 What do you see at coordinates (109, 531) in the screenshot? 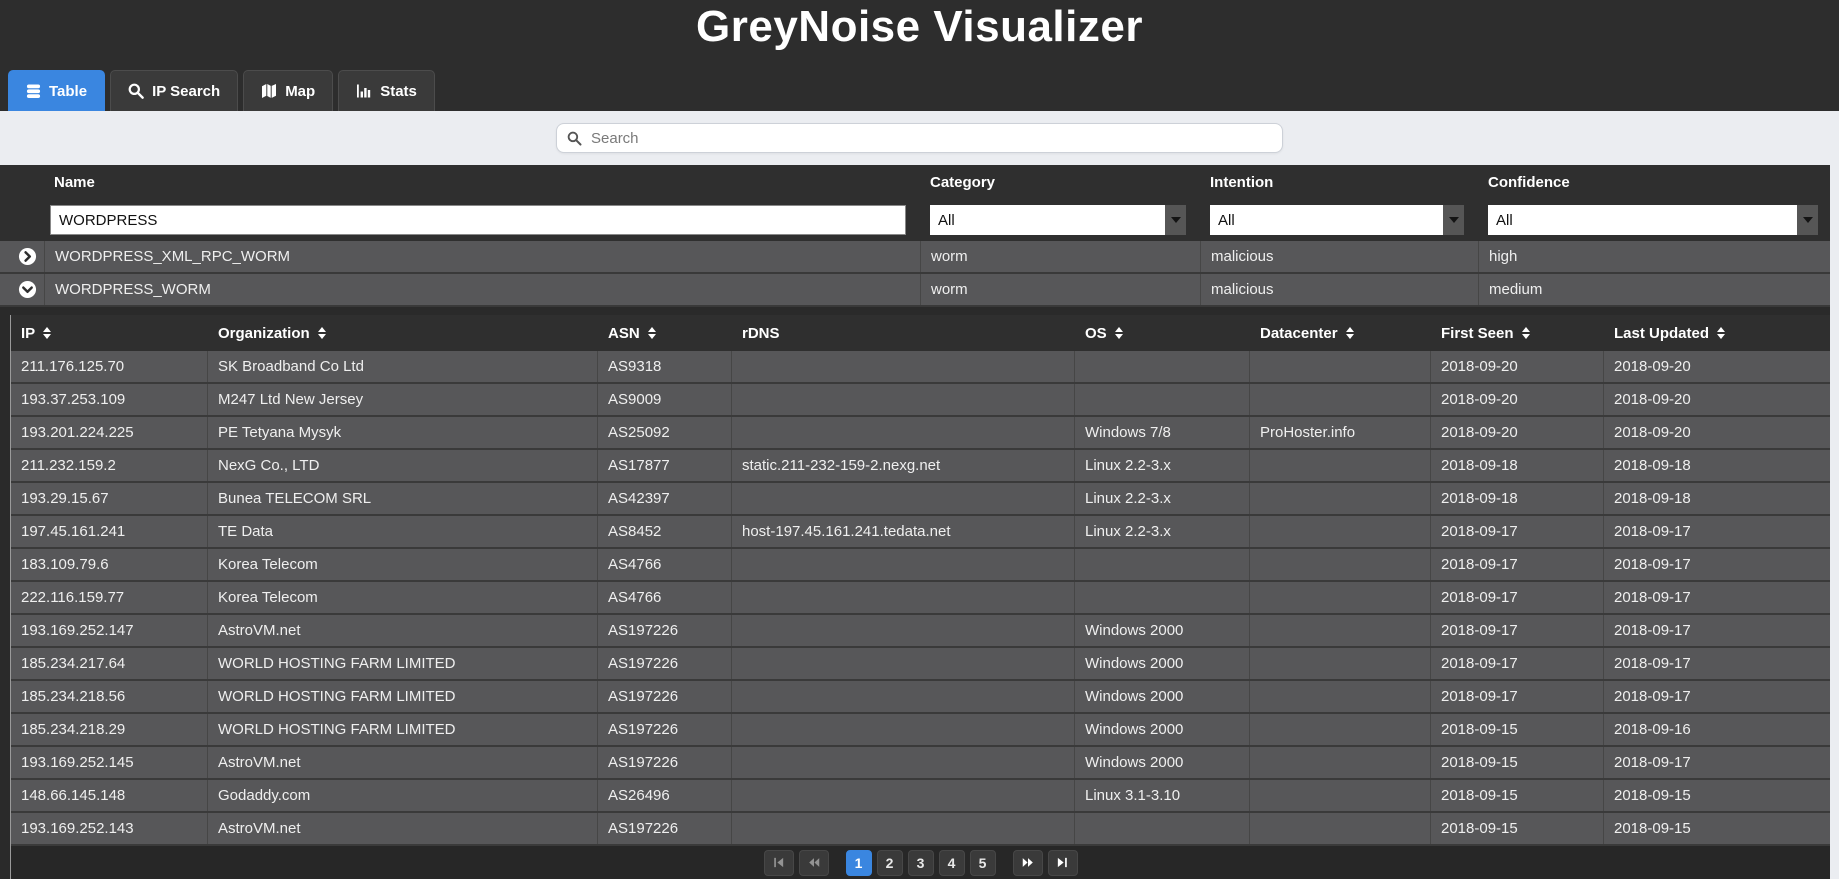
I see `cell-ip: 197.45.161.241` at bounding box center [109, 531].